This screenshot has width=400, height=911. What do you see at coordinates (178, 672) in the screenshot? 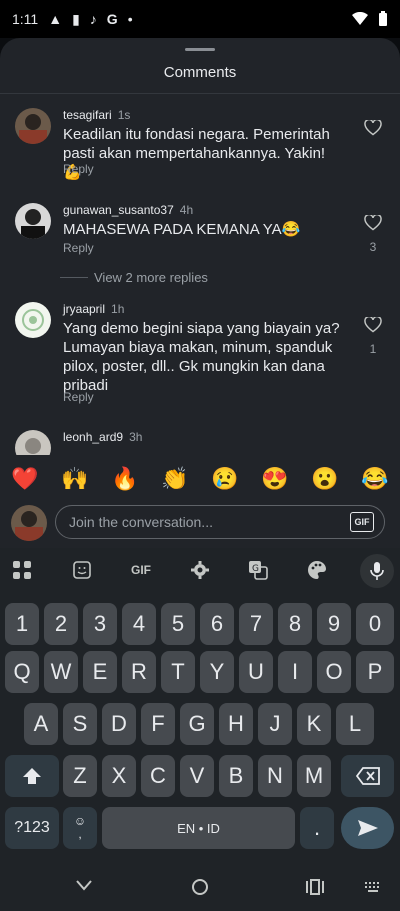
I see `key-t: T` at bounding box center [178, 672].